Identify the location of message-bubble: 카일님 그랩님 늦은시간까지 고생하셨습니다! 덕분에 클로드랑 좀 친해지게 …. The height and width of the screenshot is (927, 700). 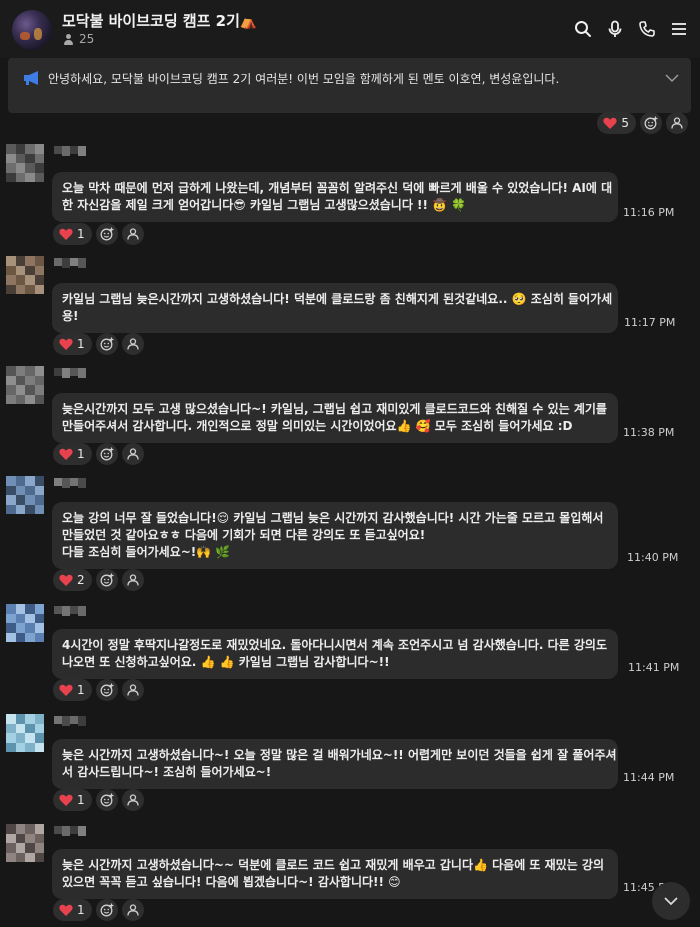
(335, 308).